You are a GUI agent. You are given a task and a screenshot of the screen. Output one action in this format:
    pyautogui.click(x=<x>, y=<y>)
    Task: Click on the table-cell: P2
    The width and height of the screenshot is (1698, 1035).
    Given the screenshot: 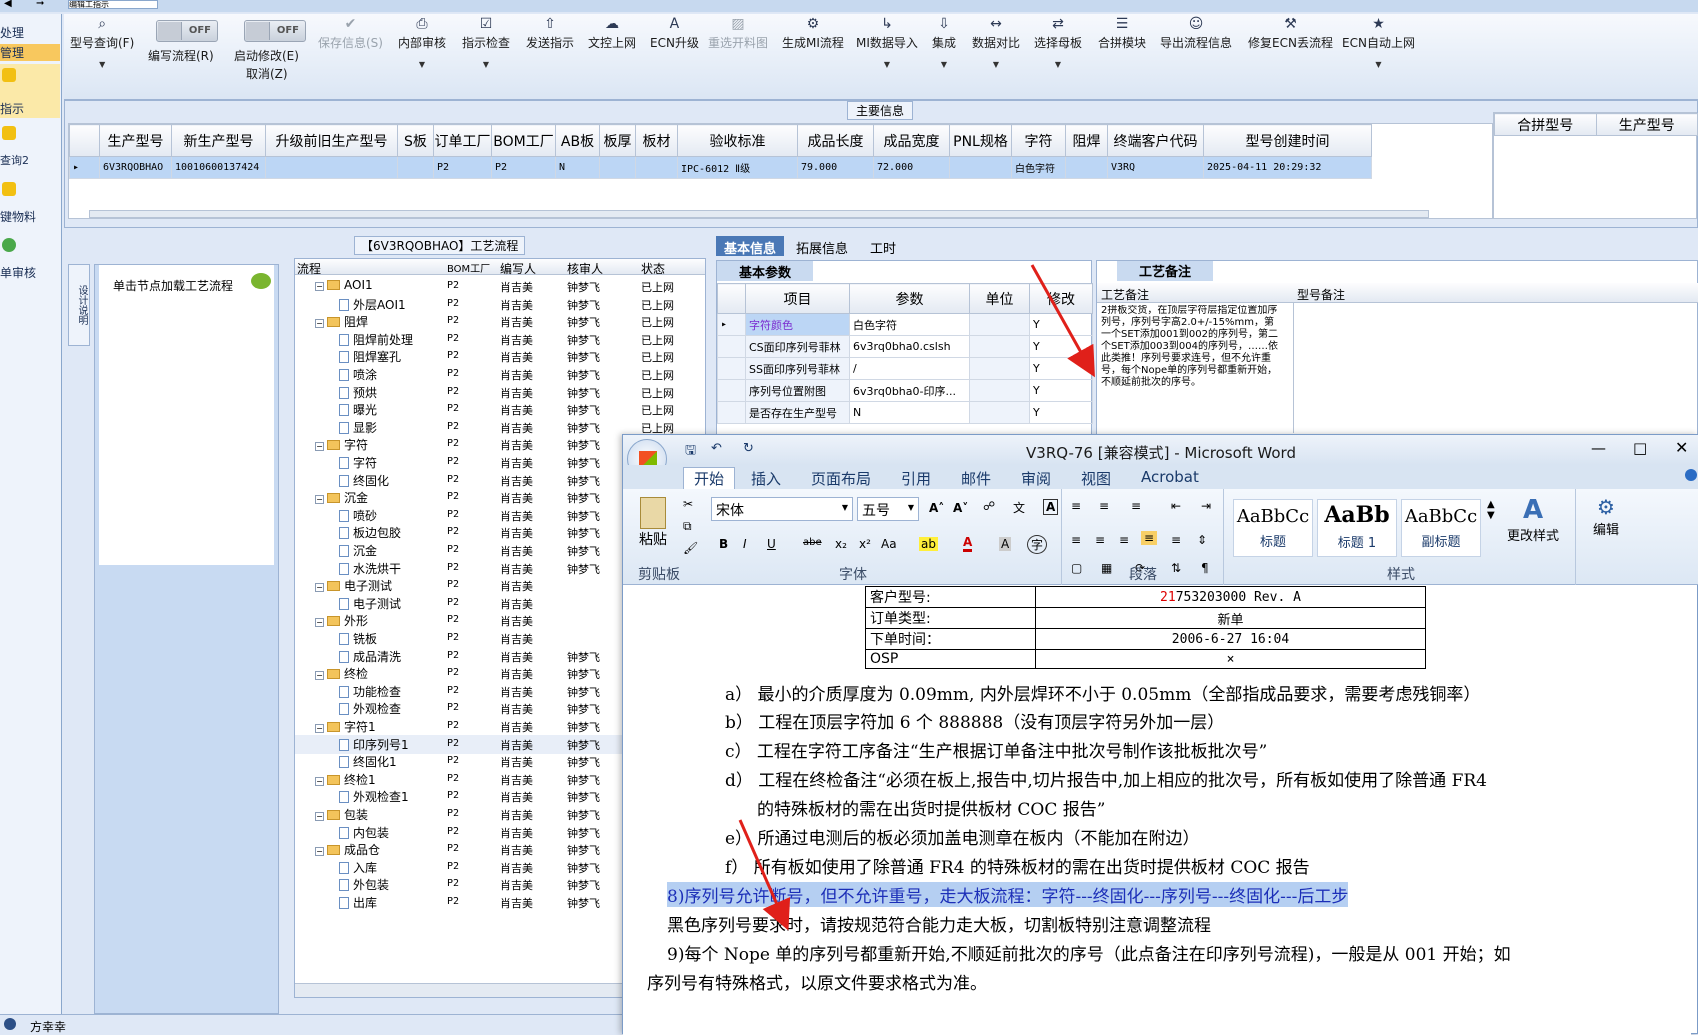 What is the action you would take?
    pyautogui.click(x=523, y=167)
    